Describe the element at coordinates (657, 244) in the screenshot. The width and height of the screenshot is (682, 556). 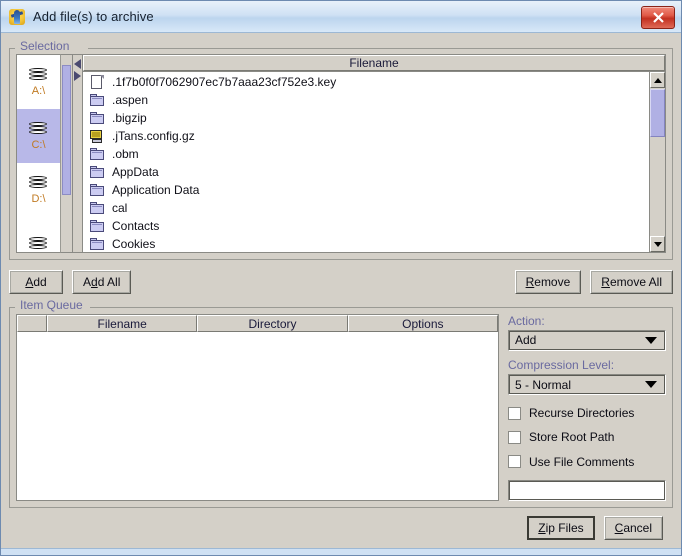
I see `scroll-down-icon` at that location.